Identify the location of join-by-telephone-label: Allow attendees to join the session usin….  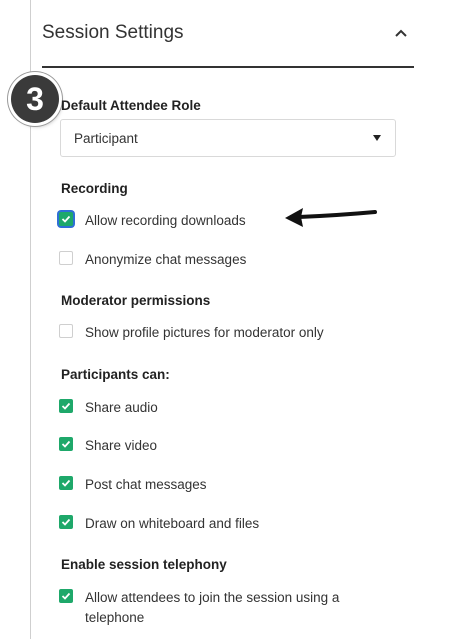
(212, 607).